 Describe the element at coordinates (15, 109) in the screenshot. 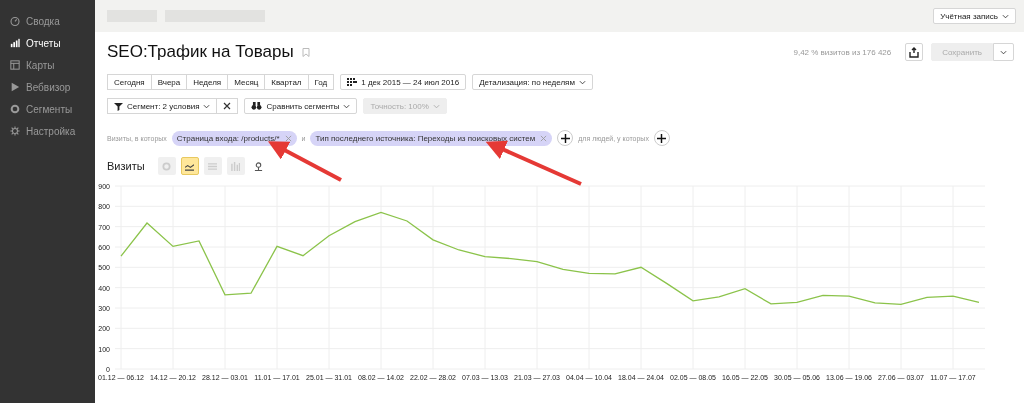

I see `ring-icon` at that location.